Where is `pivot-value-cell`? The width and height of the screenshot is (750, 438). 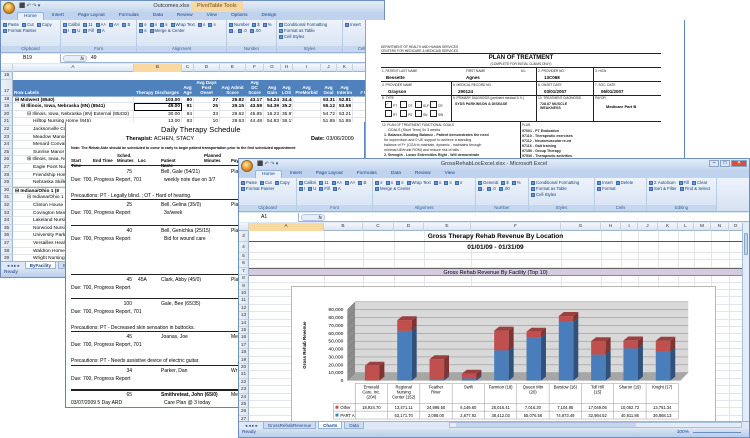
pivot-value-cell is located at coordinates (307, 114).